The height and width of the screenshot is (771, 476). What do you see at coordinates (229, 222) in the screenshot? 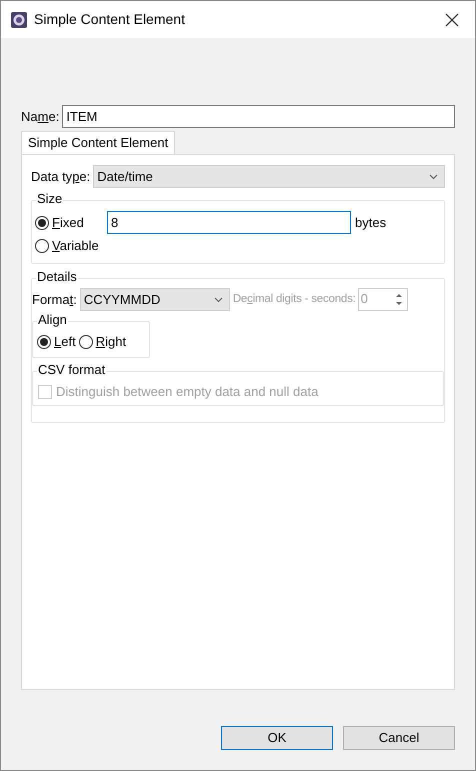
I see `size-field: 8` at bounding box center [229, 222].